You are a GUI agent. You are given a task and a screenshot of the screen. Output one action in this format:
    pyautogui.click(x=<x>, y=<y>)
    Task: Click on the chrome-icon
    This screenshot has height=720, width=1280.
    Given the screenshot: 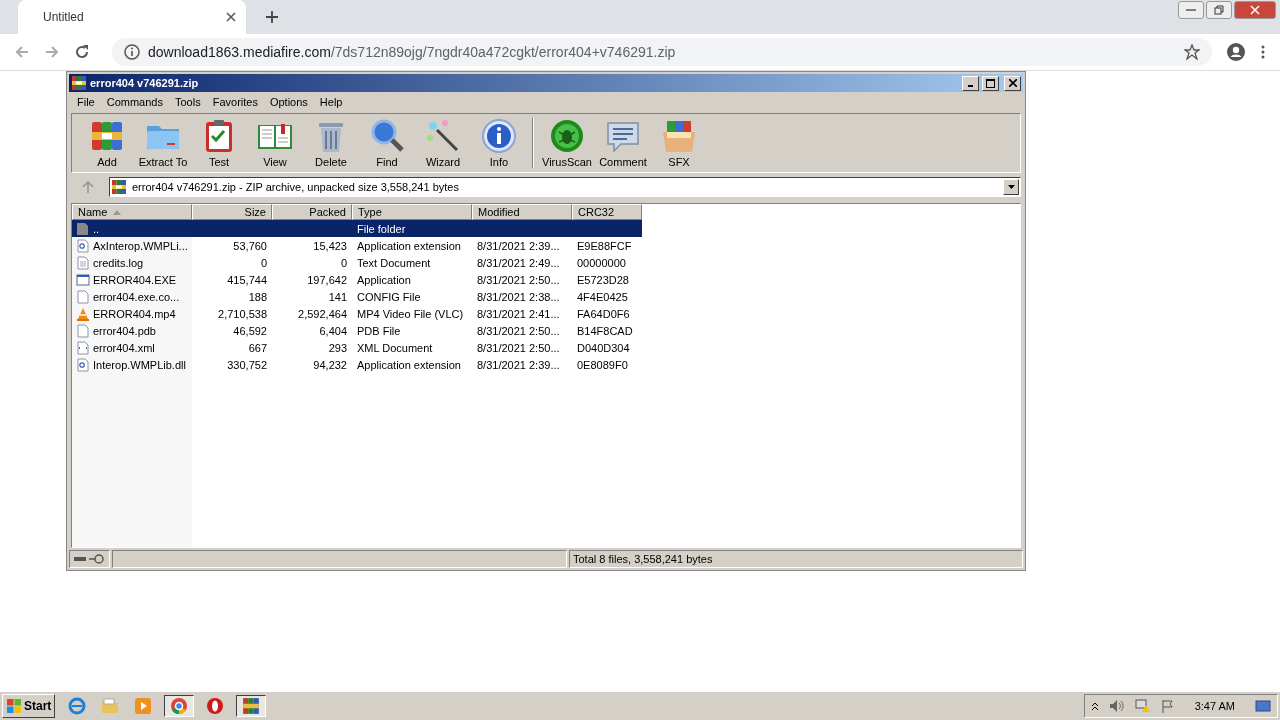 What is the action you would take?
    pyautogui.click(x=179, y=706)
    